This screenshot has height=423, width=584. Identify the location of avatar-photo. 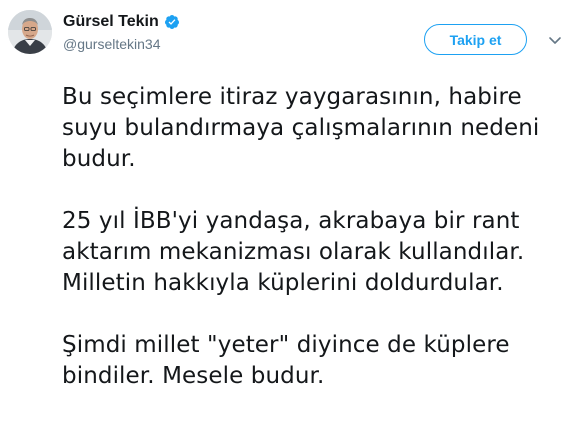
(30, 32).